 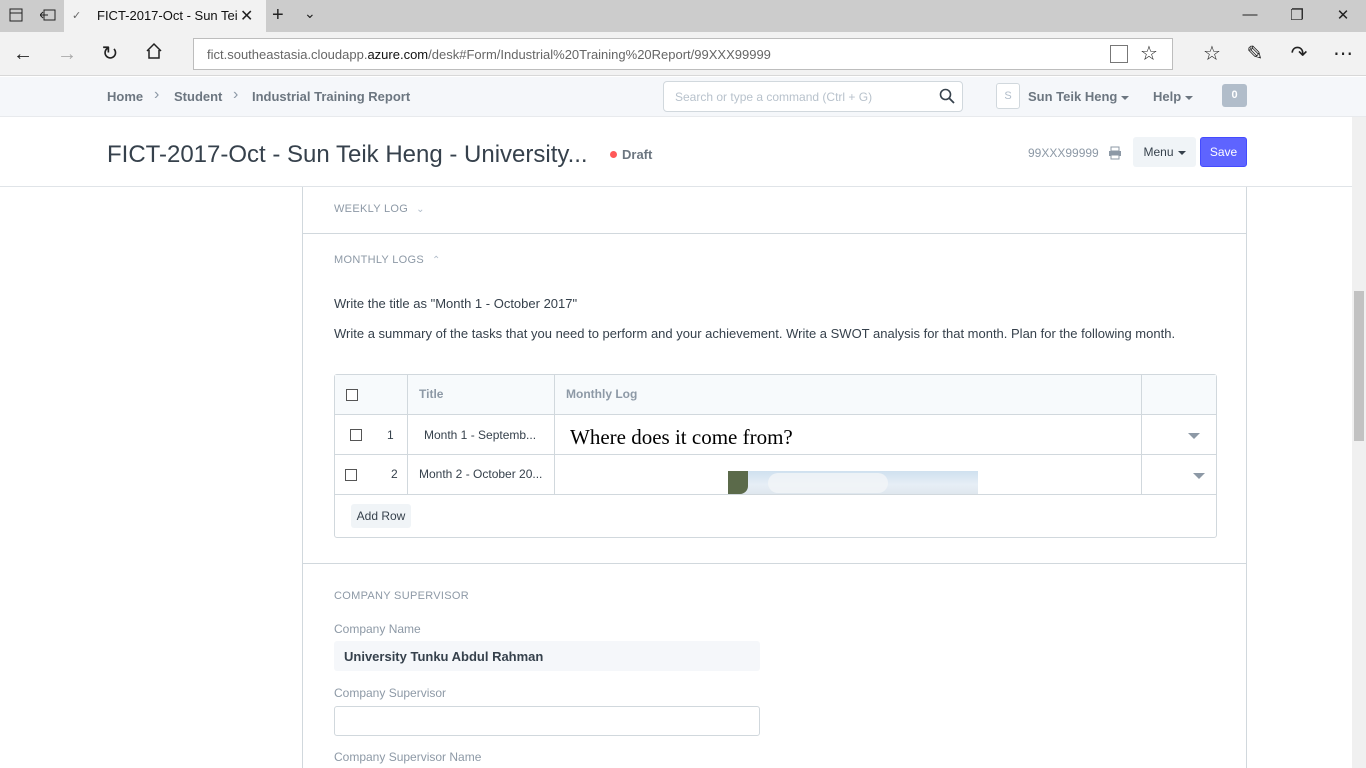 I want to click on awesome-bar-search-input: Search or type a command (Ctrl + G), so click(x=813, y=96).